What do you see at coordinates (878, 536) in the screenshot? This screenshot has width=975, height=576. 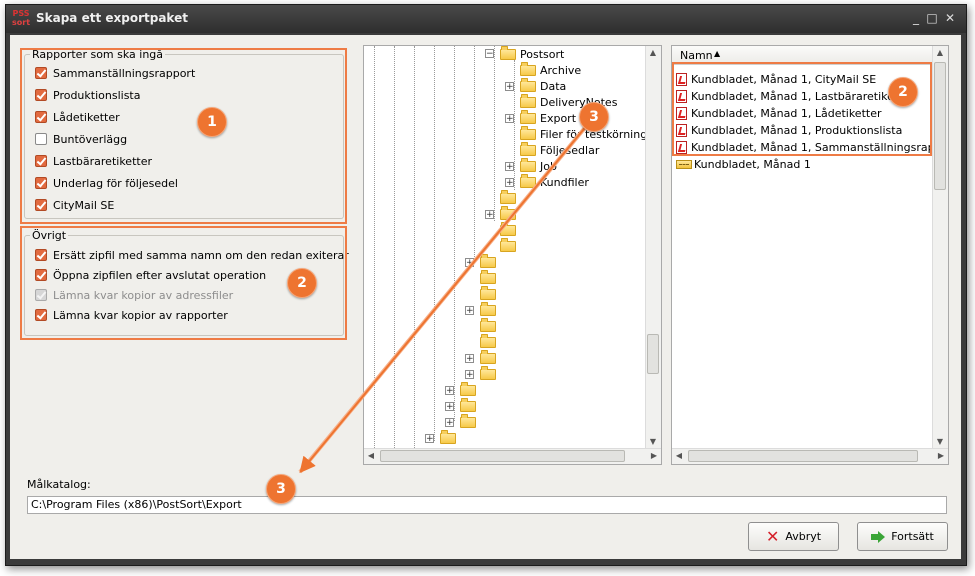 I see `continue-arrow-icon` at bounding box center [878, 536].